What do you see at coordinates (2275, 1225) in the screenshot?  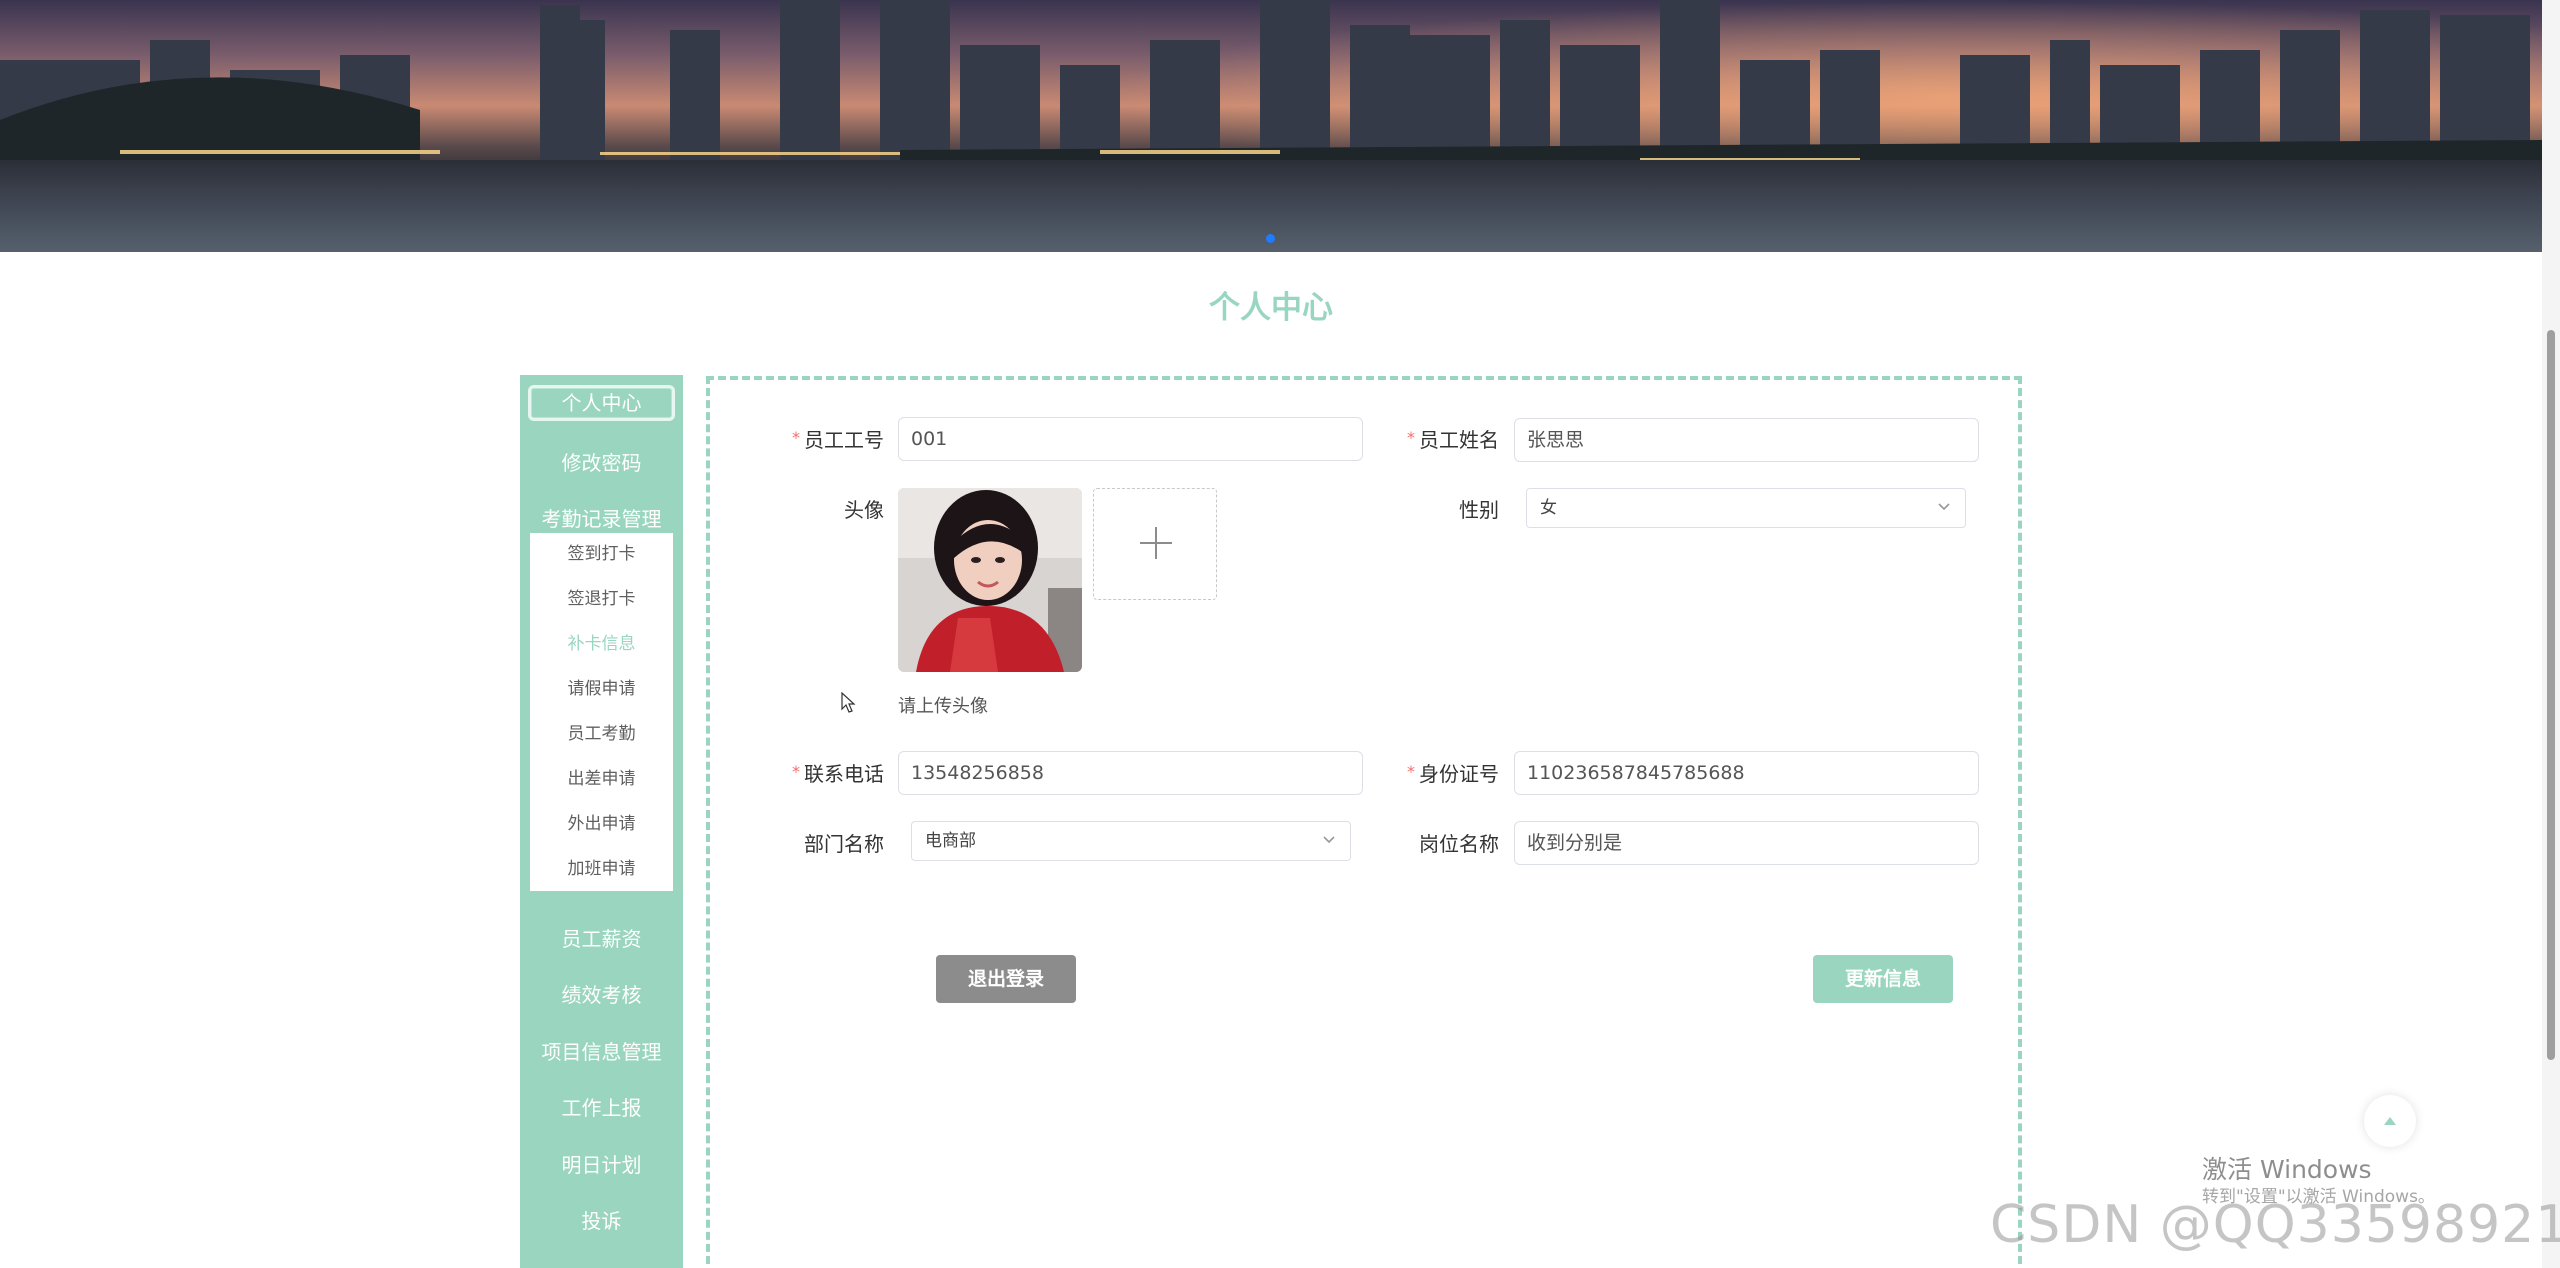 I see `csdn-watermark: CSDN @QQ3359892174` at bounding box center [2275, 1225].